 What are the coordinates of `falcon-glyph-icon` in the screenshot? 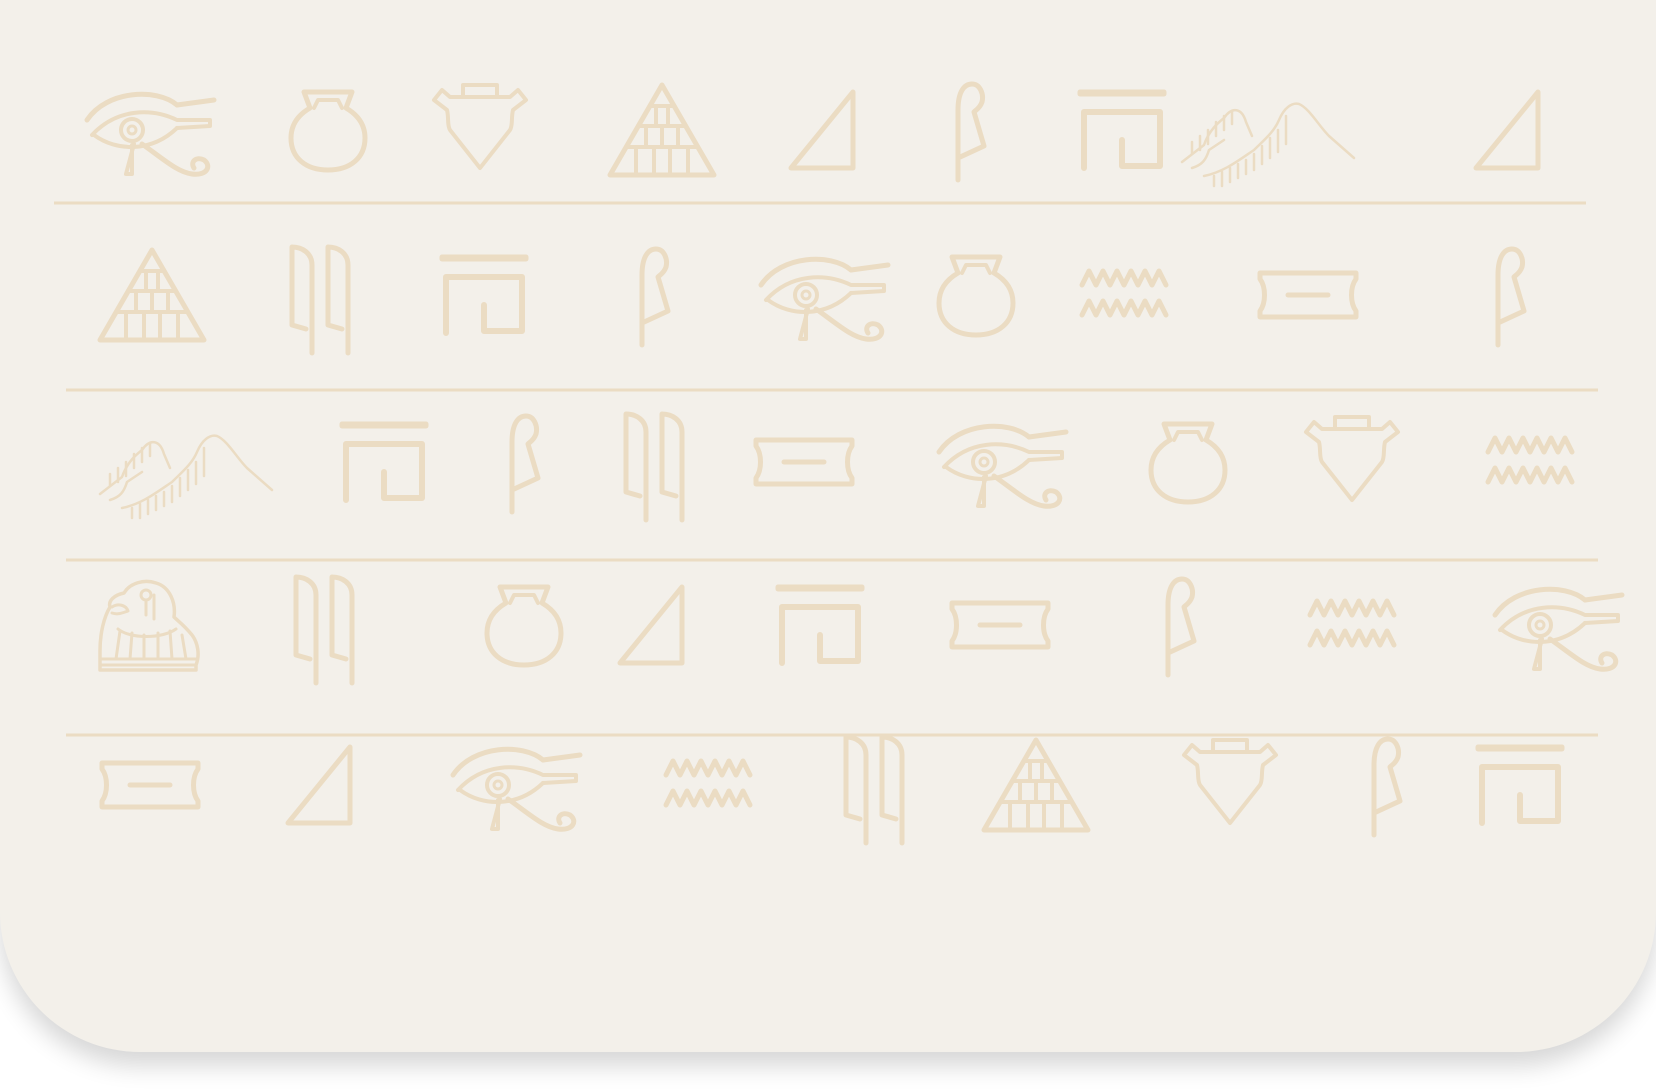 It's located at (149, 625).